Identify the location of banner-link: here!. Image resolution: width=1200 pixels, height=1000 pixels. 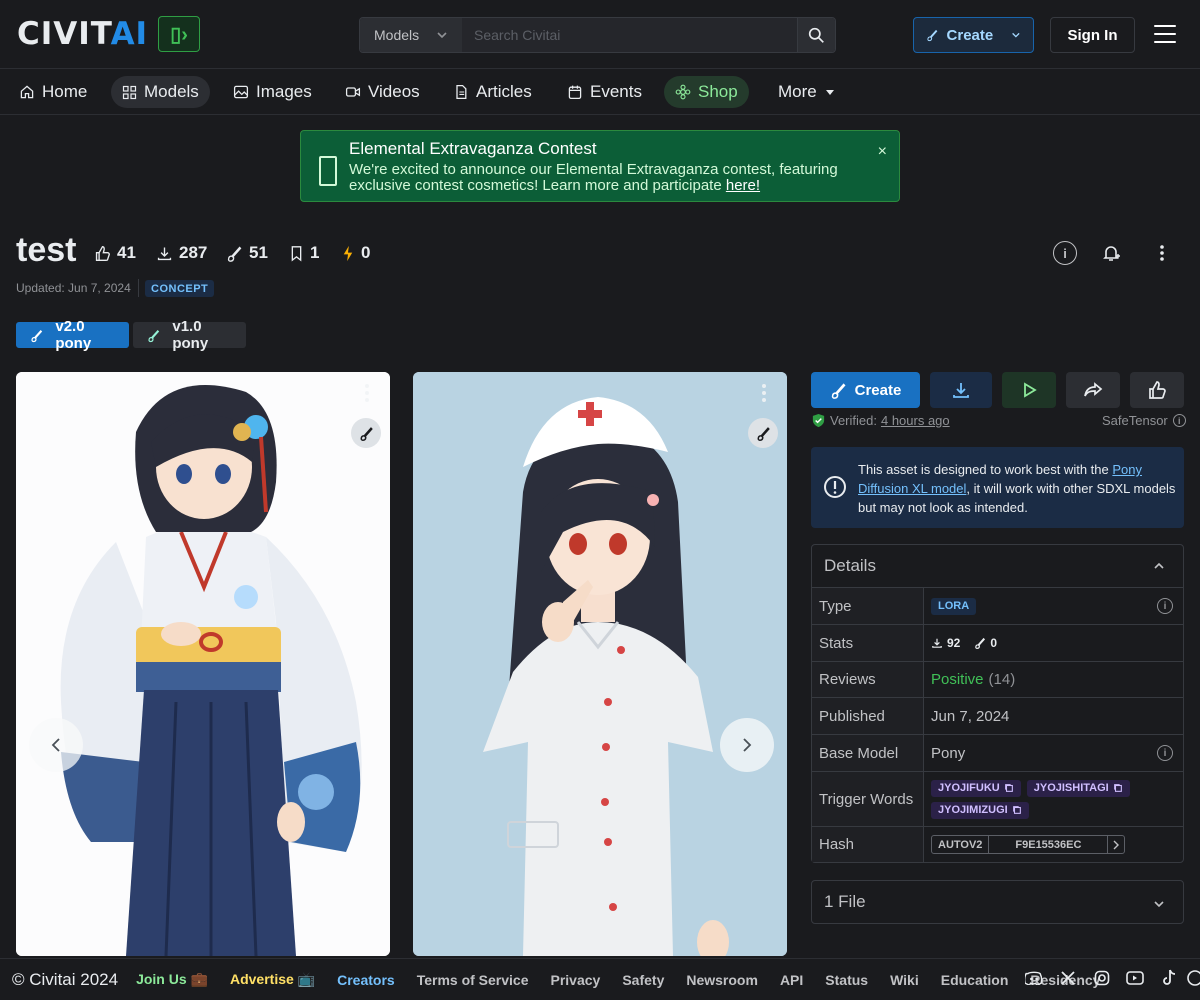
(743, 185).